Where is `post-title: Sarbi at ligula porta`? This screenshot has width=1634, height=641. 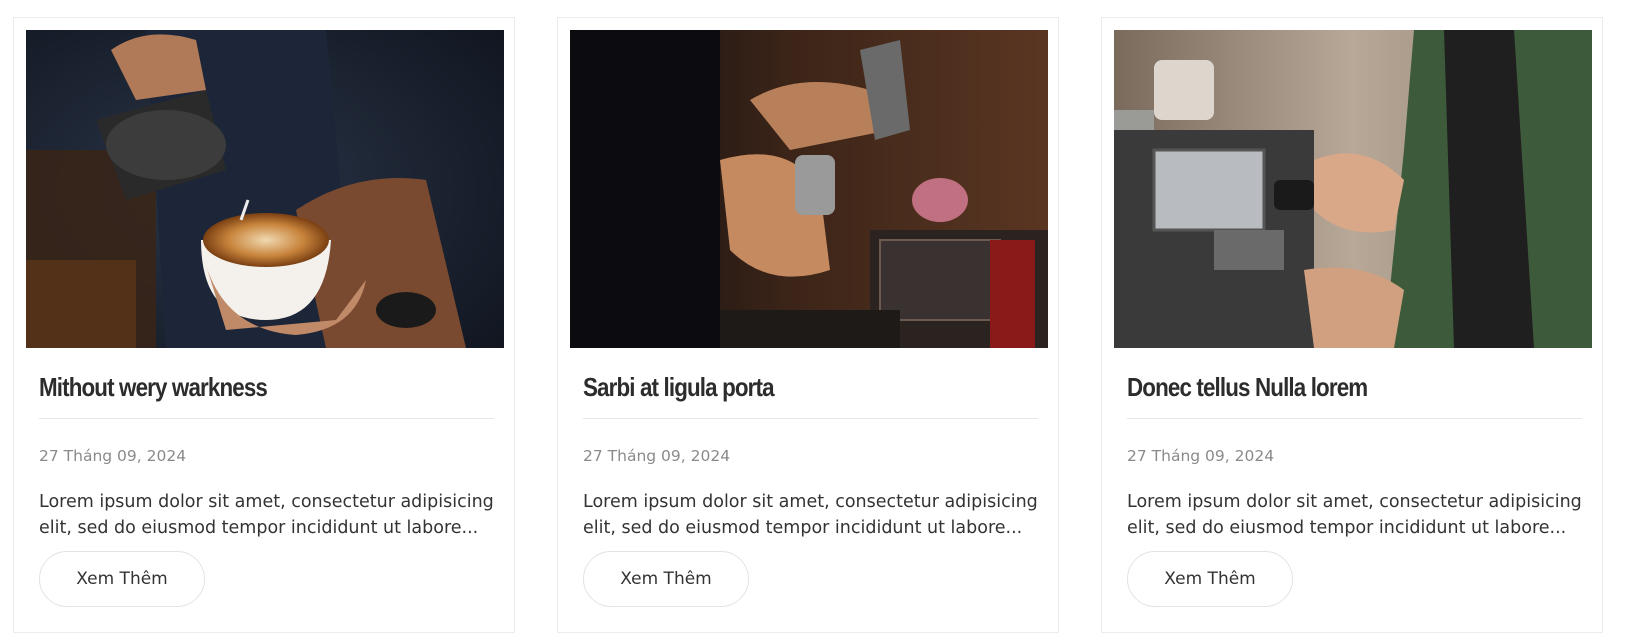
post-title: Sarbi at ligula porta is located at coordinates (679, 387).